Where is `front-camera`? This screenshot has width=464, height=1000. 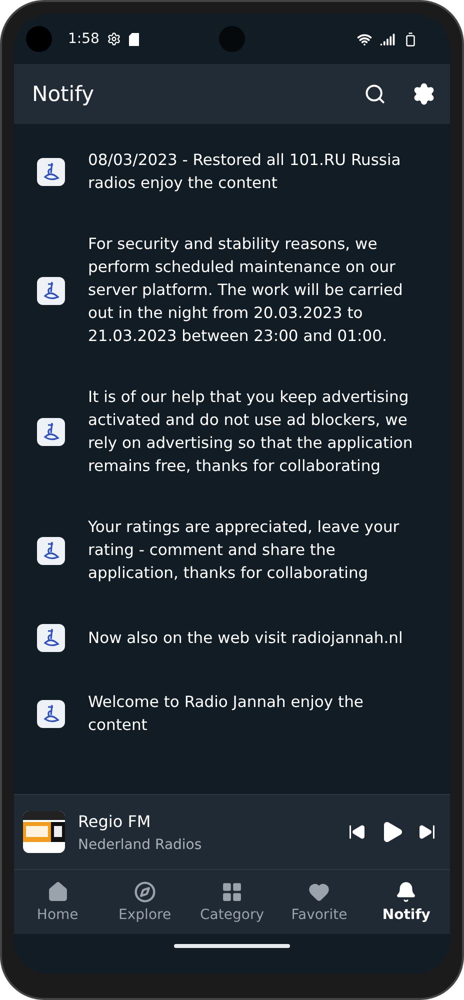
front-camera is located at coordinates (232, 39).